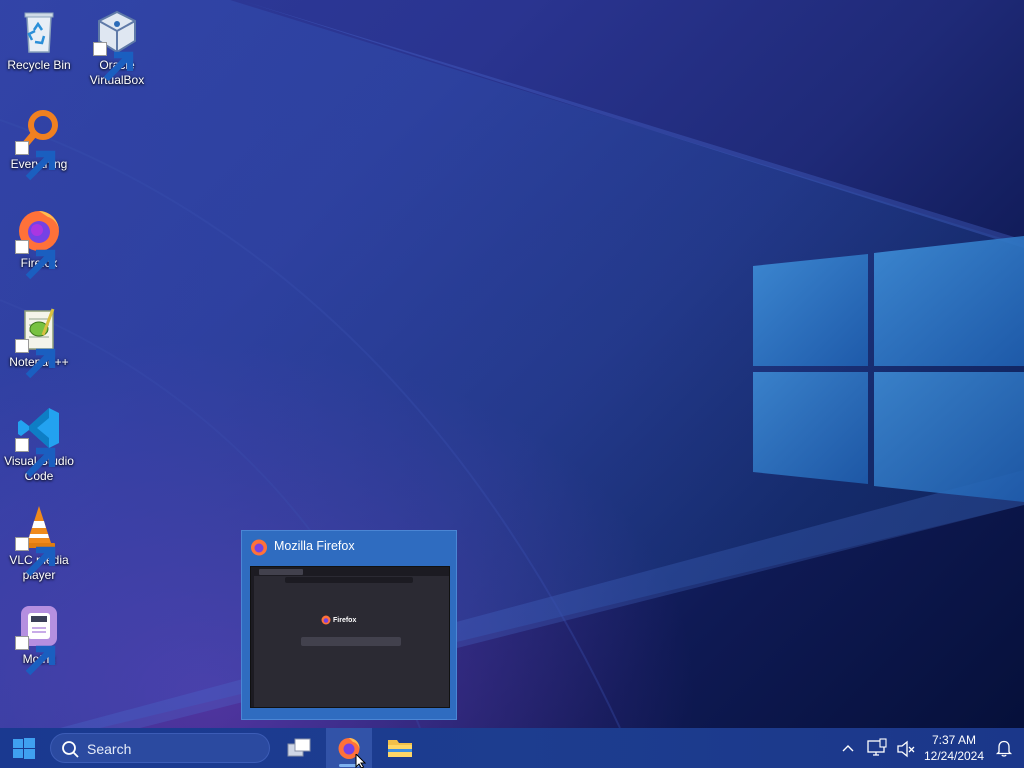 The width and height of the screenshot is (1024, 768). What do you see at coordinates (954, 756) in the screenshot?
I see `clock-date: 12/24/2024` at bounding box center [954, 756].